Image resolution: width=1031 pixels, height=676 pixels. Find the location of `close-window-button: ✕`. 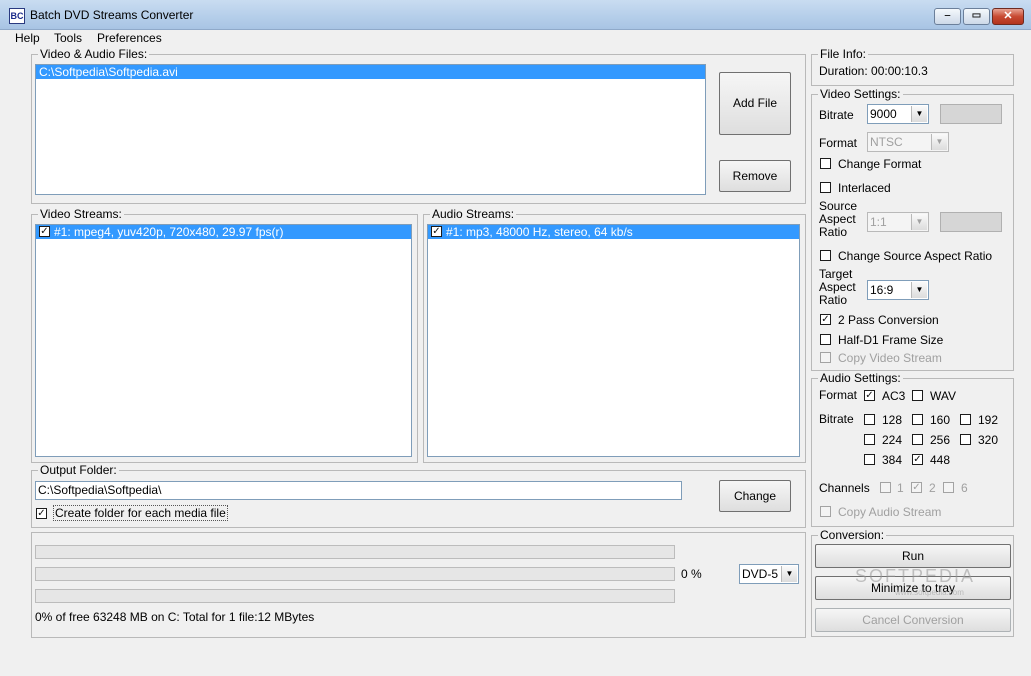

close-window-button: ✕ is located at coordinates (1008, 16).